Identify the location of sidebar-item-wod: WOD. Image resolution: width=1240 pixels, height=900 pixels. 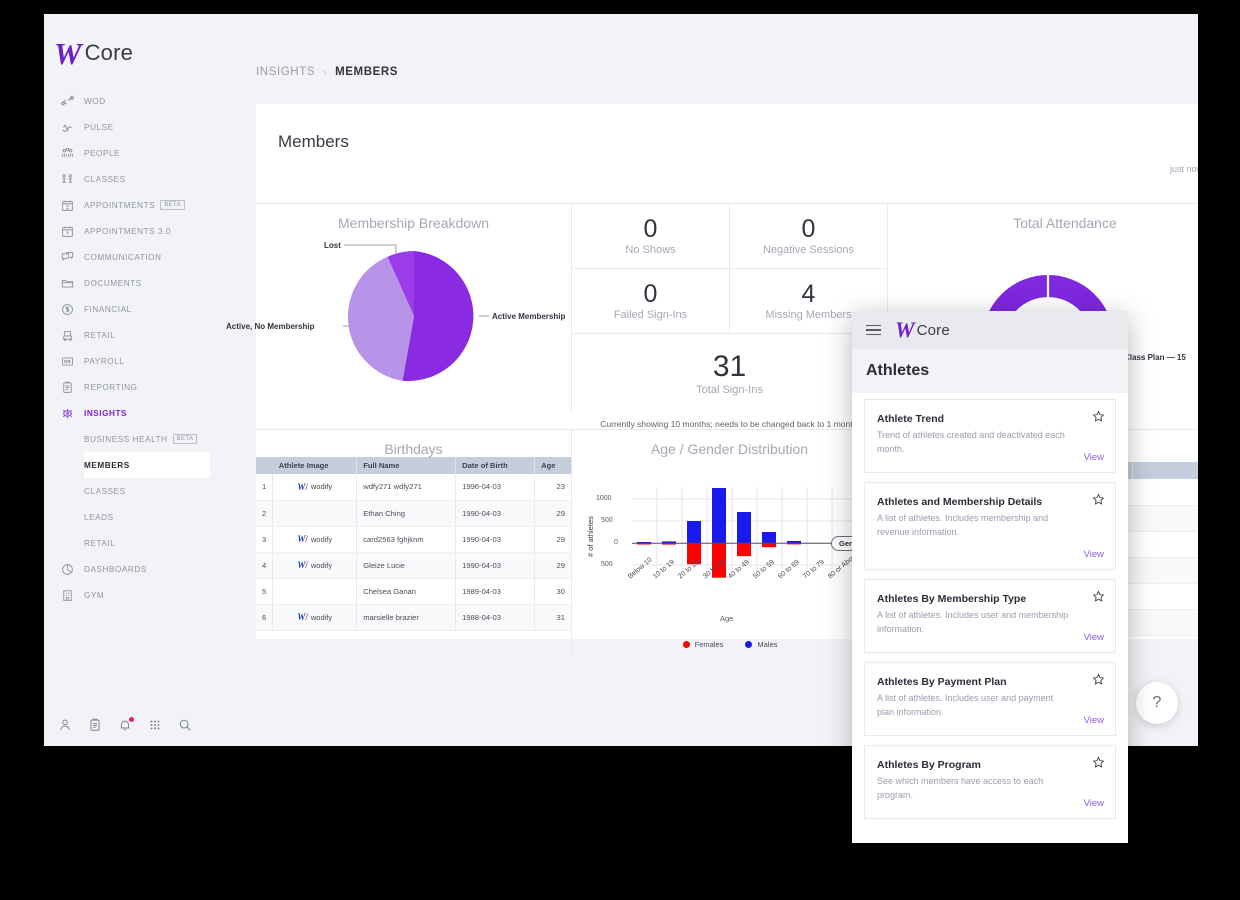
(127, 101).